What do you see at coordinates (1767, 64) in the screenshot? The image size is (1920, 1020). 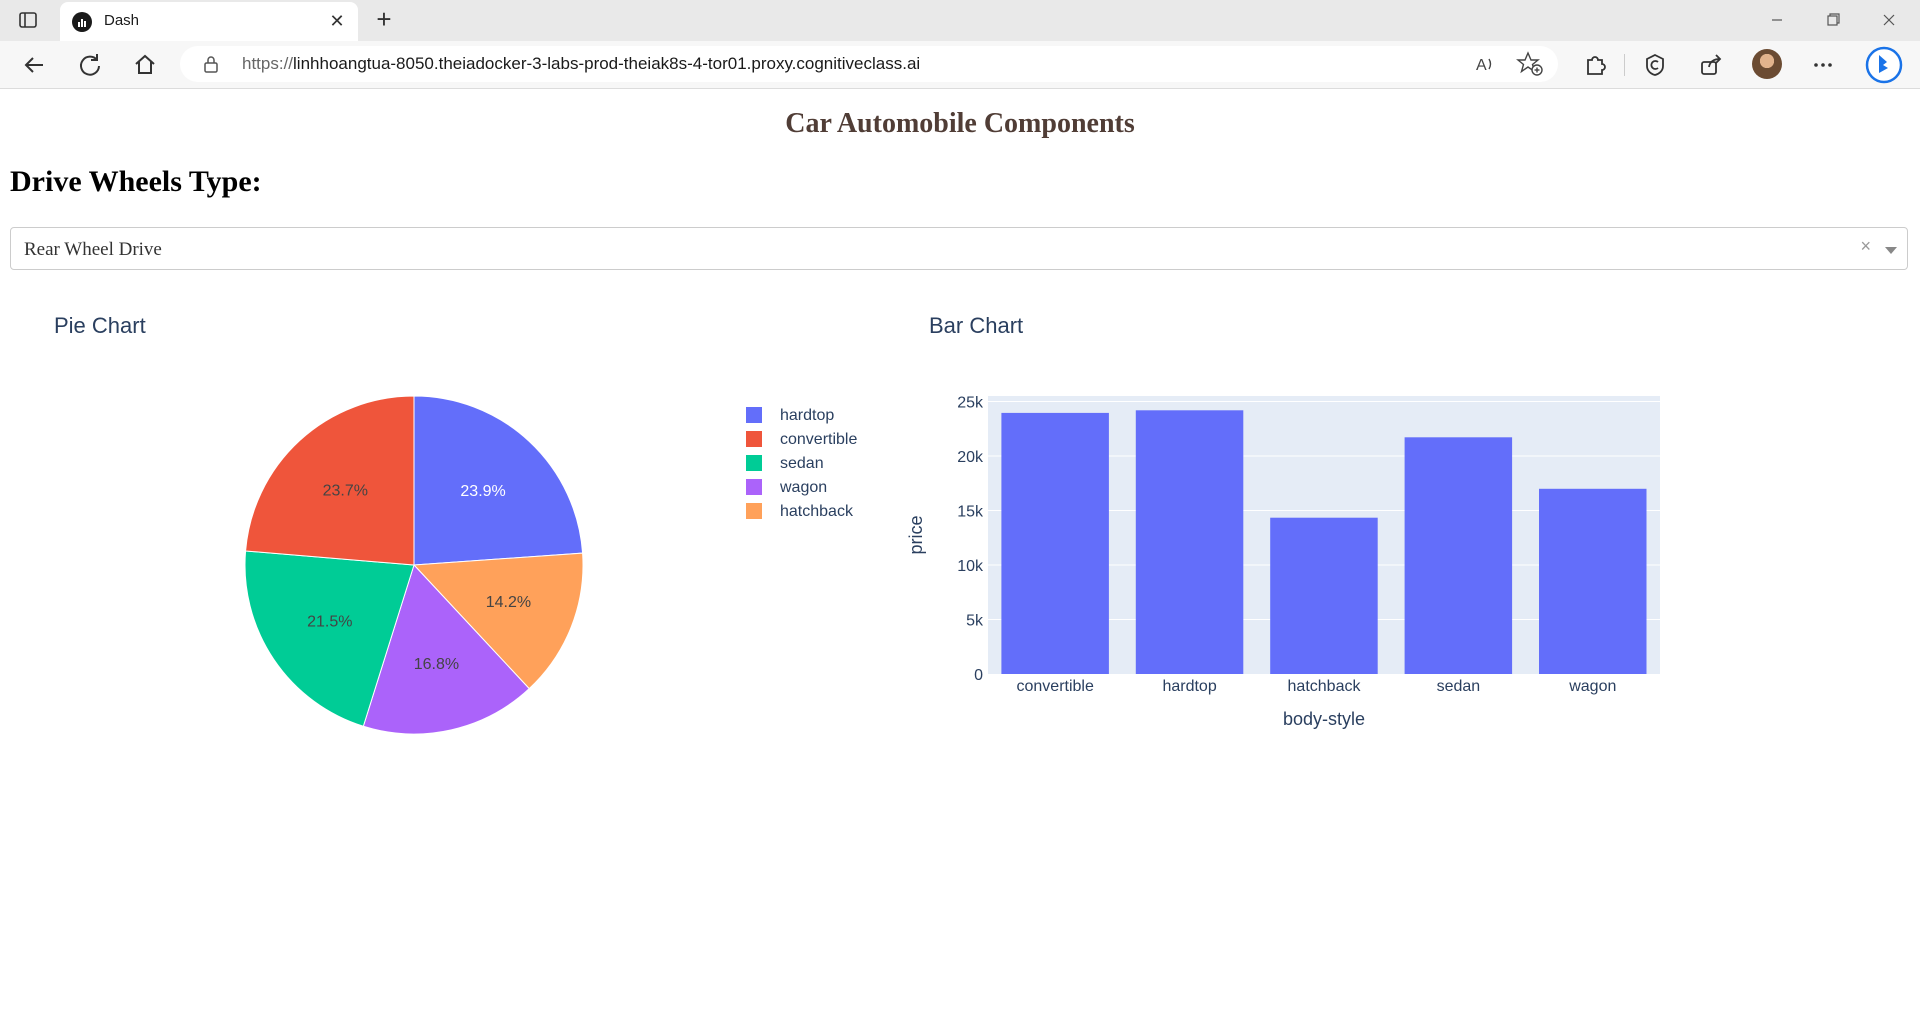 I see `profile-avatar` at bounding box center [1767, 64].